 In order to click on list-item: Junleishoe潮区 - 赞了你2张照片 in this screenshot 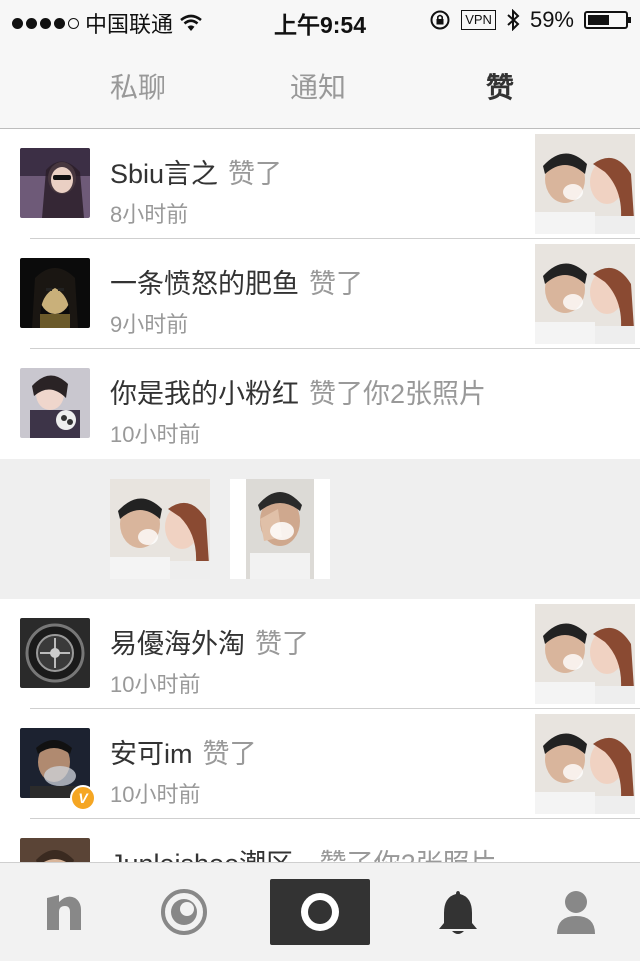, I will do `click(320, 840)`.